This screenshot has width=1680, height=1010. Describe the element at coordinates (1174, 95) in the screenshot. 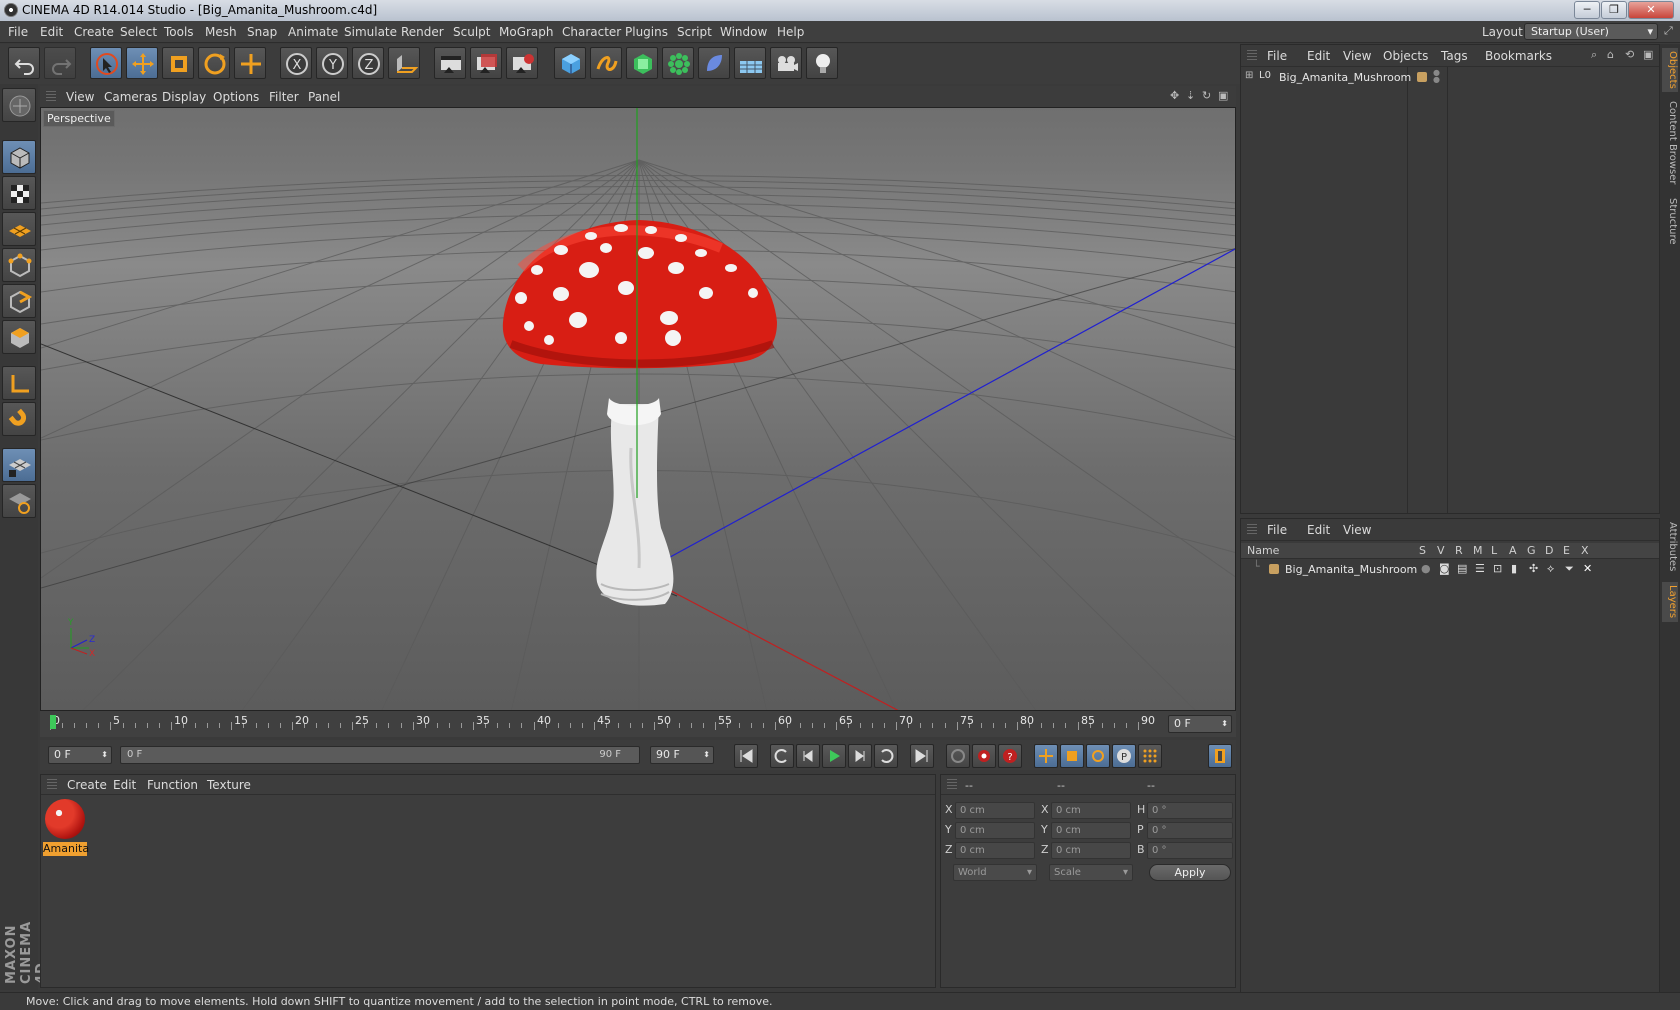

I see `viewport-pan-icon: ✥` at that location.